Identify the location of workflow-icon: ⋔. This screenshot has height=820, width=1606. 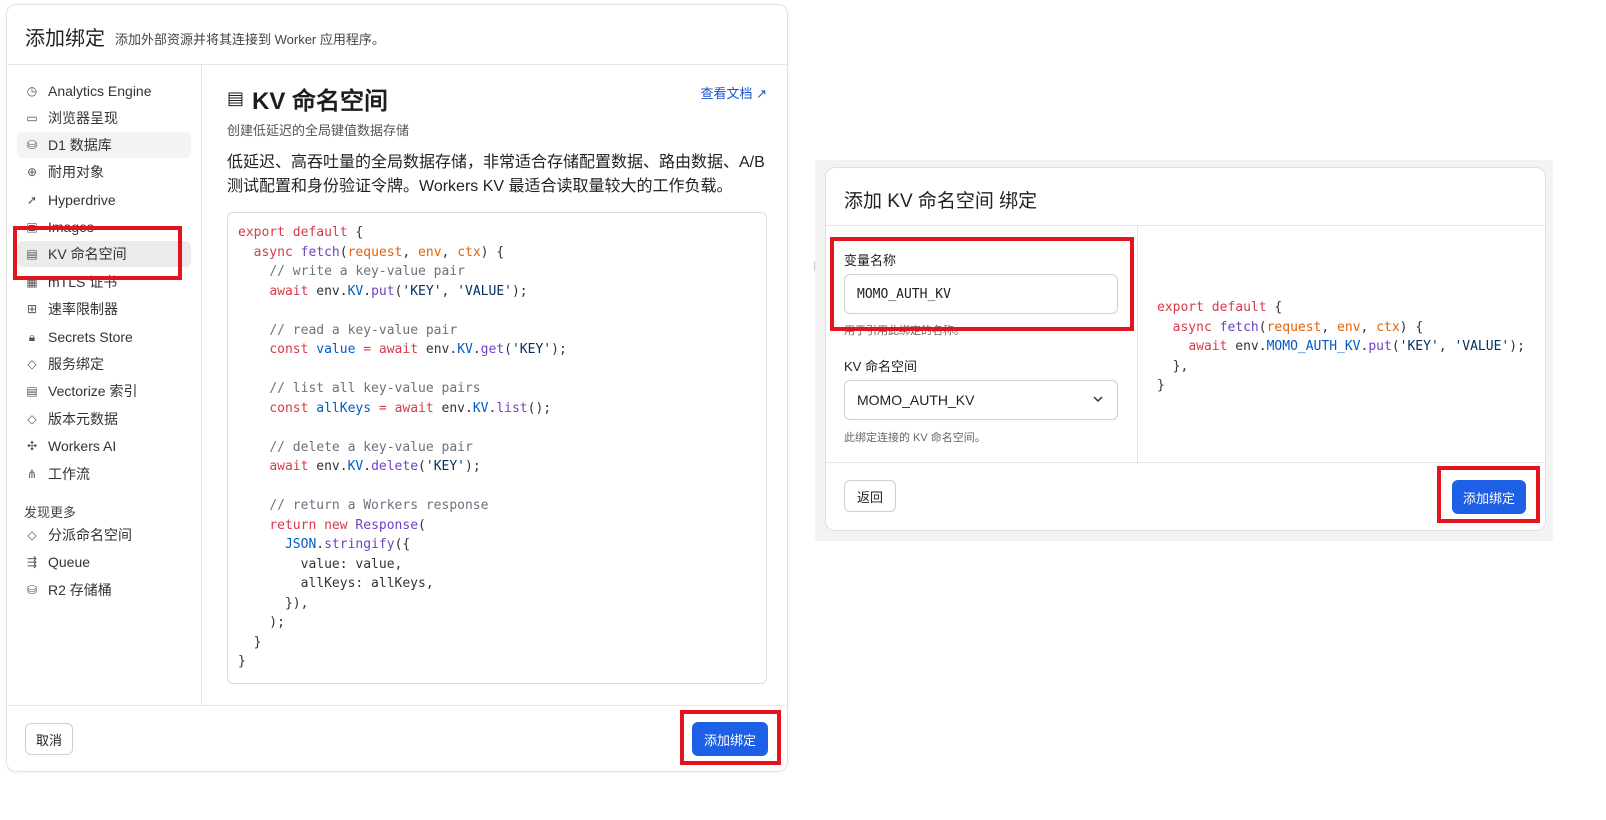
(32, 474).